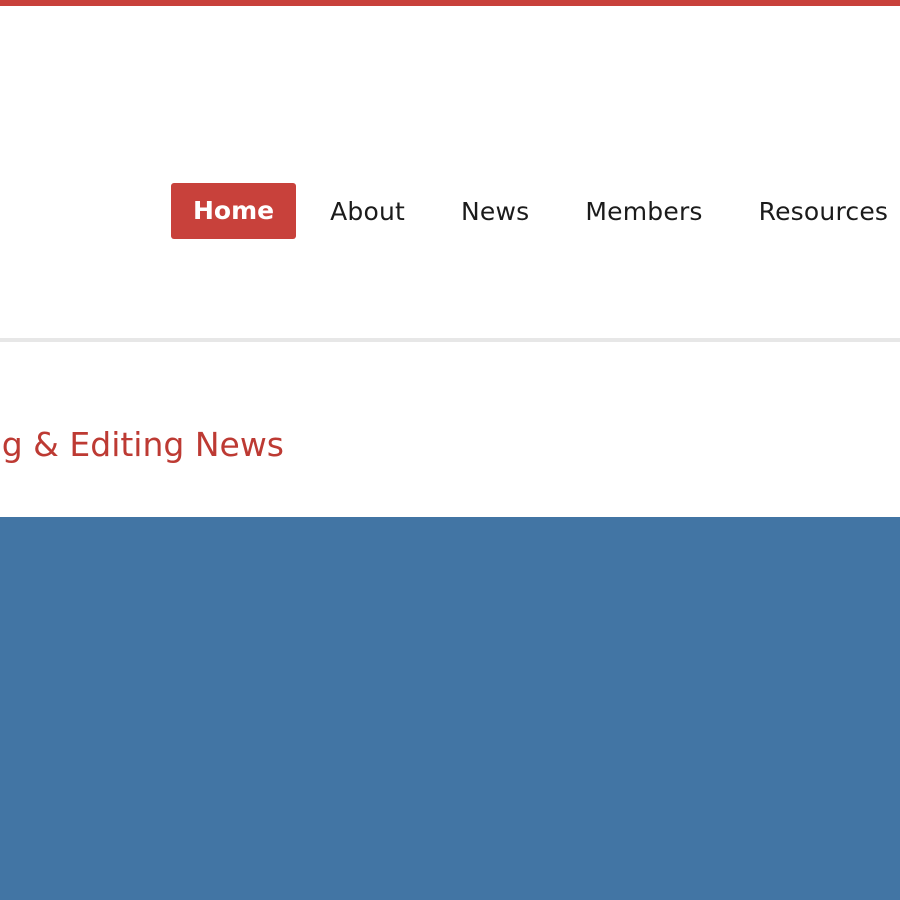 This screenshot has width=900, height=900. Describe the element at coordinates (142, 444) in the screenshot. I see `site-tagline: ng & Editing News` at that location.